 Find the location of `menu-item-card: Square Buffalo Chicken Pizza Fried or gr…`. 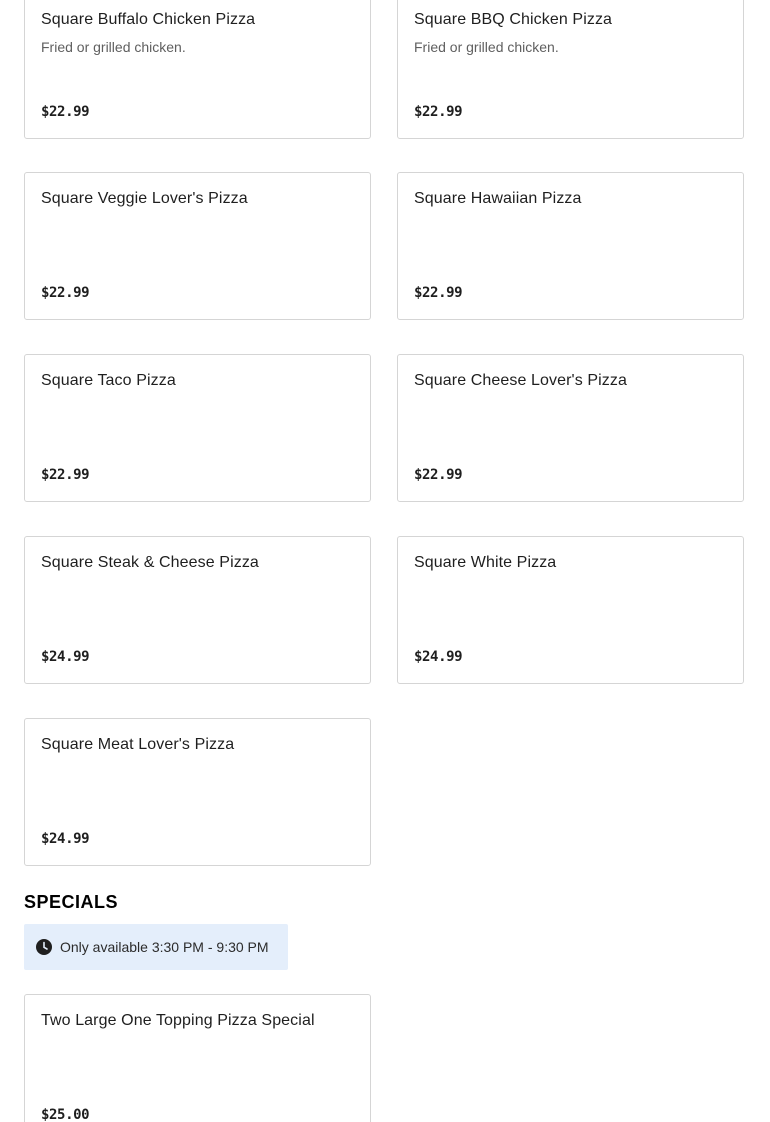

menu-item-card: Square Buffalo Chicken Pizza Fried or gr… is located at coordinates (197, 69).